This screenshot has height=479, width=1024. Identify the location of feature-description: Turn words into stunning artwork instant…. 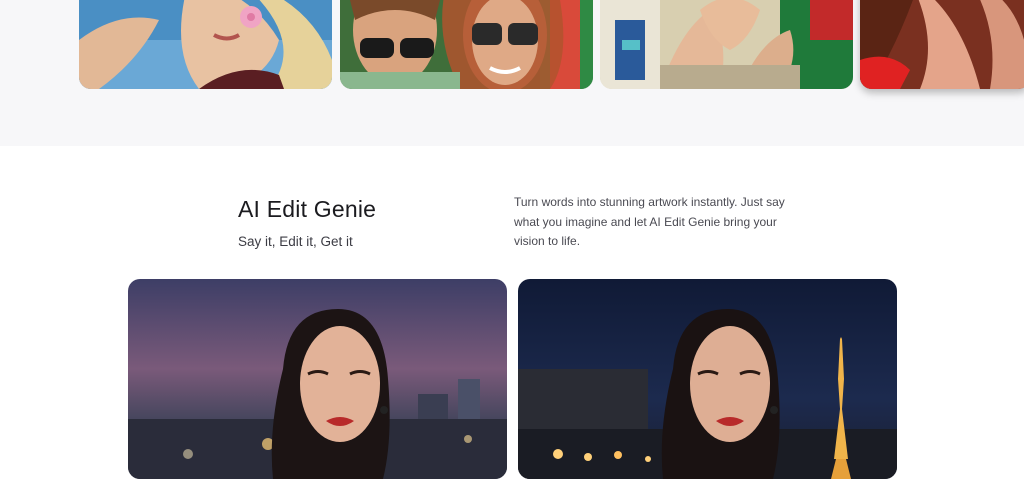
(649, 221).